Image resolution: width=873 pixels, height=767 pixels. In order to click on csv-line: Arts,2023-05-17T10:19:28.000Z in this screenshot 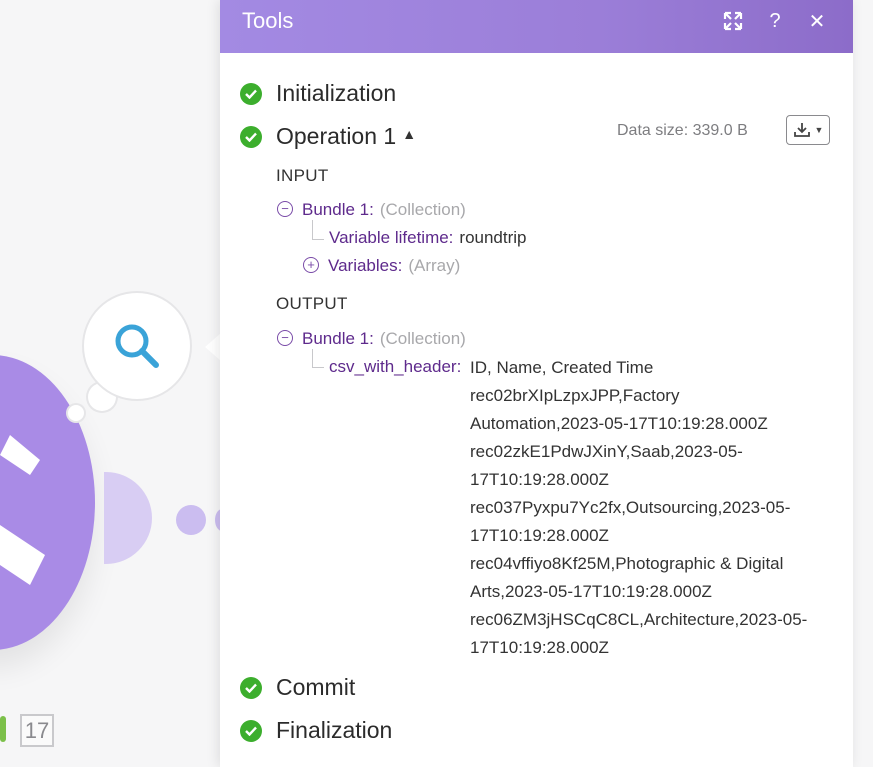, I will do `click(591, 591)`.